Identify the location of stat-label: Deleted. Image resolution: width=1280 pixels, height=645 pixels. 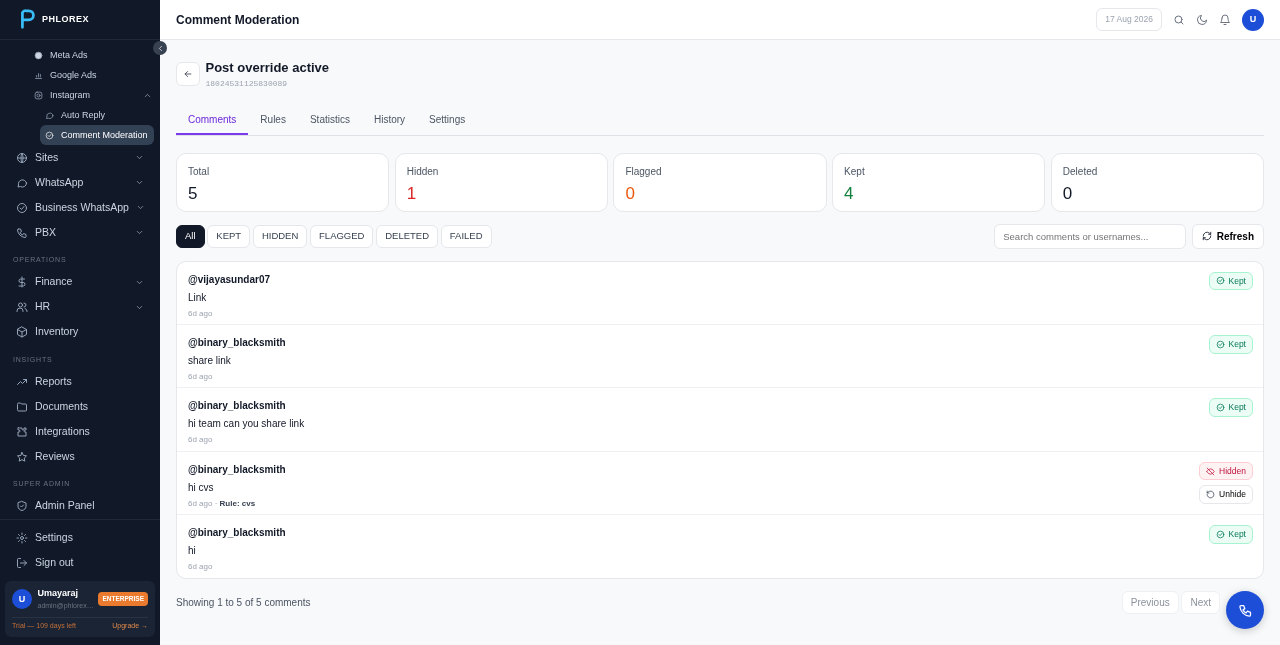
(1080, 171).